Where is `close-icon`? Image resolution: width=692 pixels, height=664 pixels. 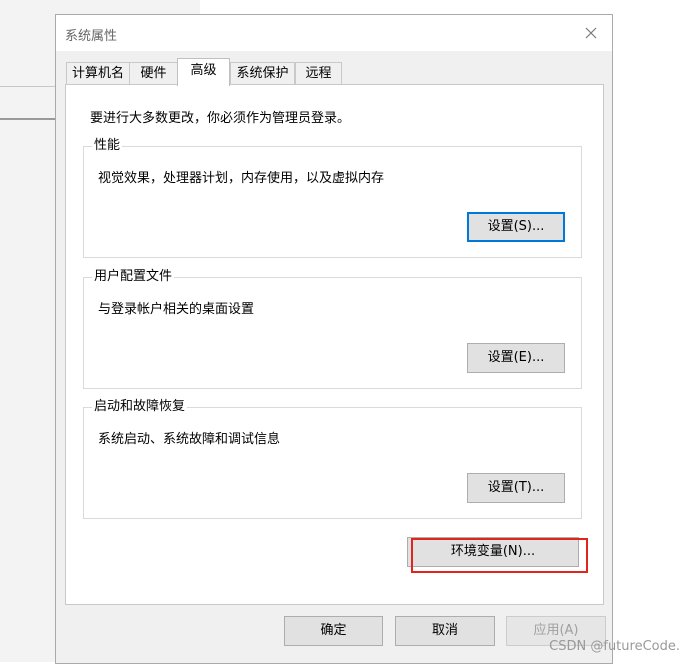 close-icon is located at coordinates (591, 33).